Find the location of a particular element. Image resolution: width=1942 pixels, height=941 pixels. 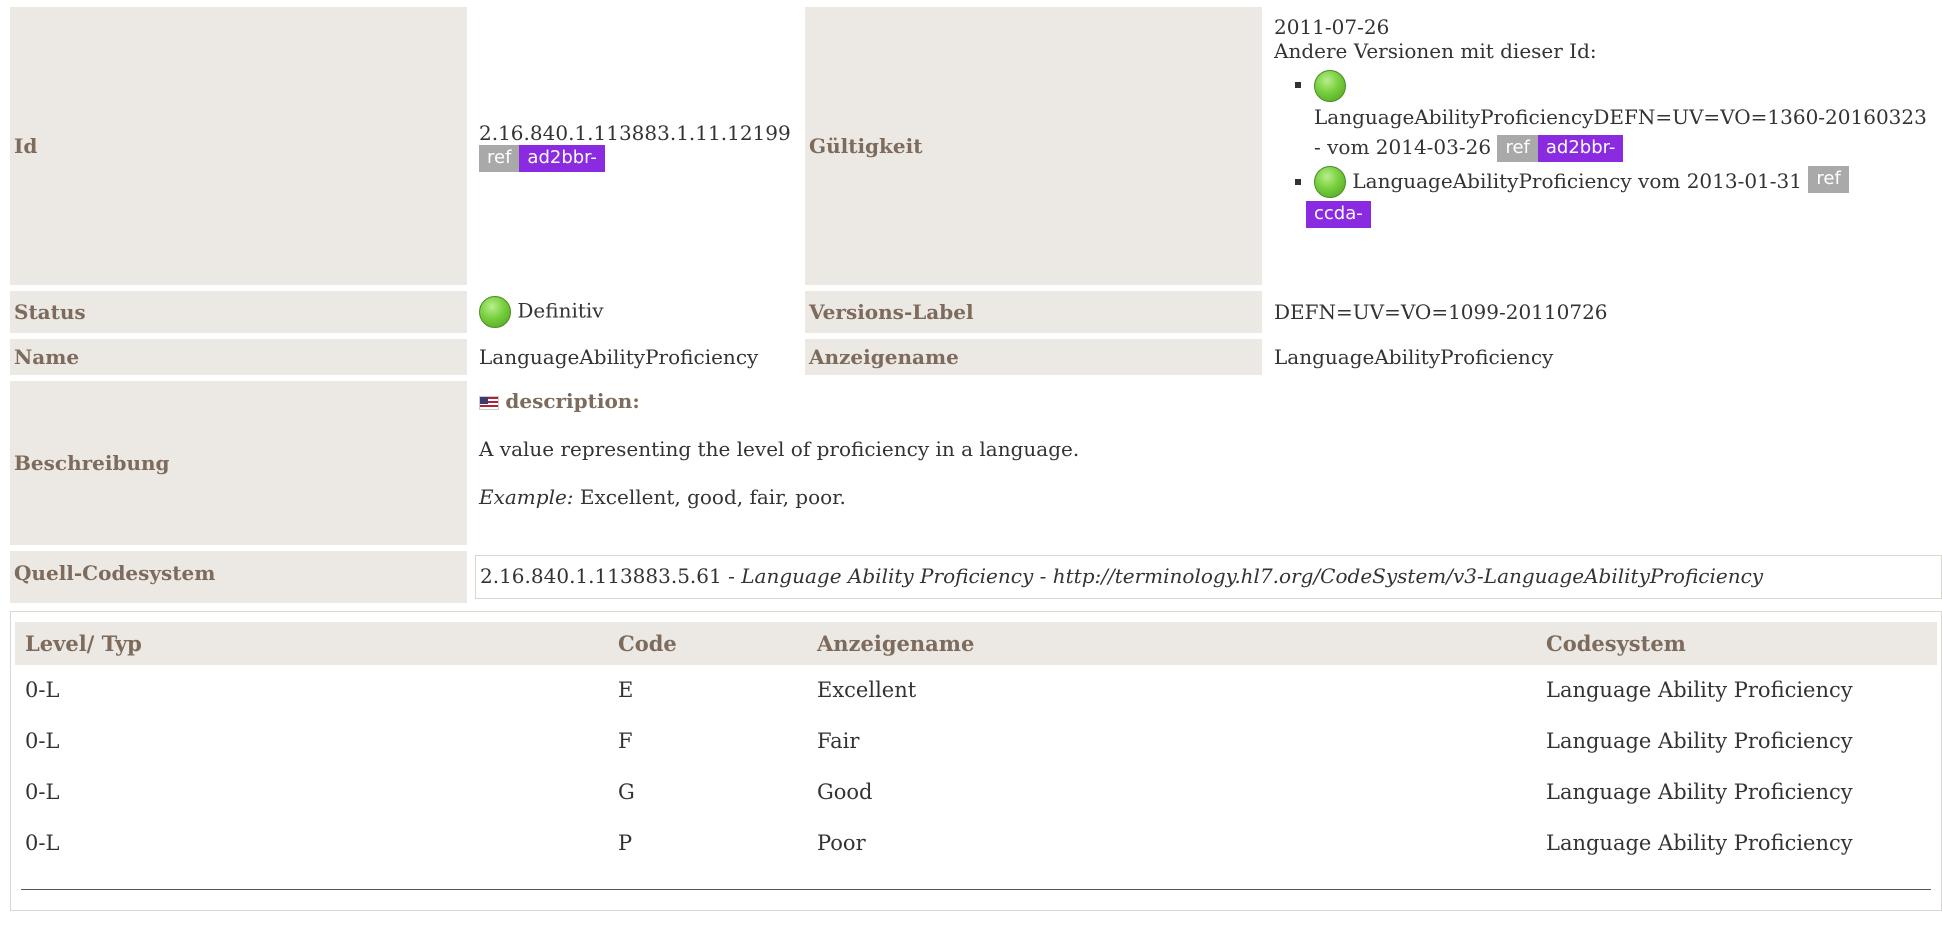

version-date: - vom 2014-03-26 is located at coordinates (1403, 146).